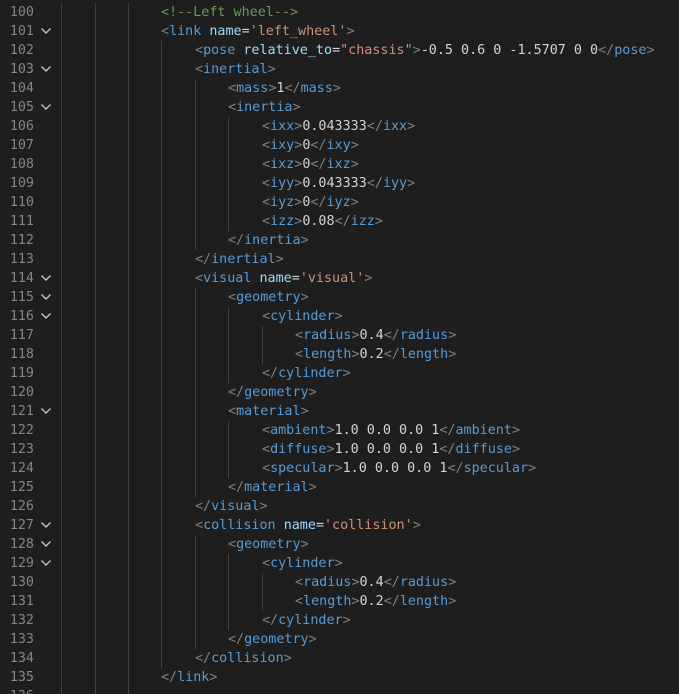  Describe the element at coordinates (339, 639) in the screenshot. I see `code-line: 133 </geometry>` at that location.